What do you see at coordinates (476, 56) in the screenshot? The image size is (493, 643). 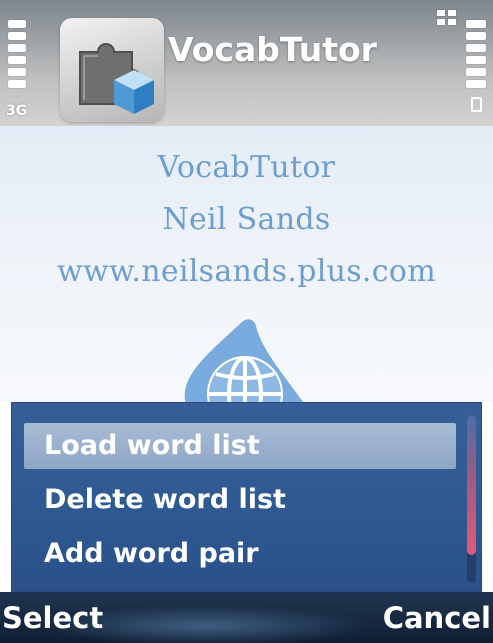 I see `battery-icon` at bounding box center [476, 56].